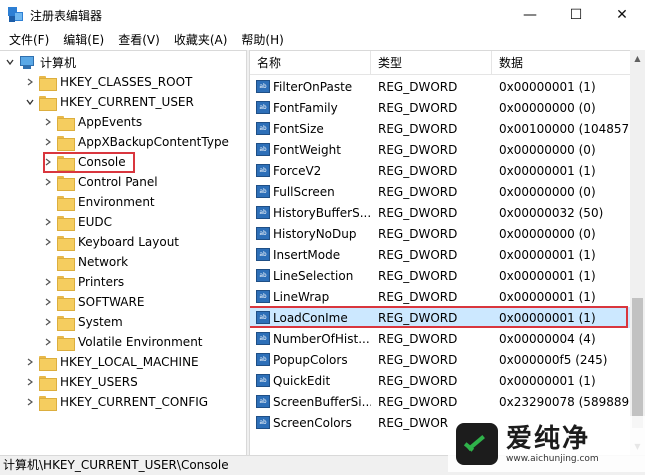 The height and width of the screenshot is (475, 645). What do you see at coordinates (440, 191) in the screenshot?
I see `list-item: ab FullScreen REG_DWORD 0x00000000 (0)` at bounding box center [440, 191].